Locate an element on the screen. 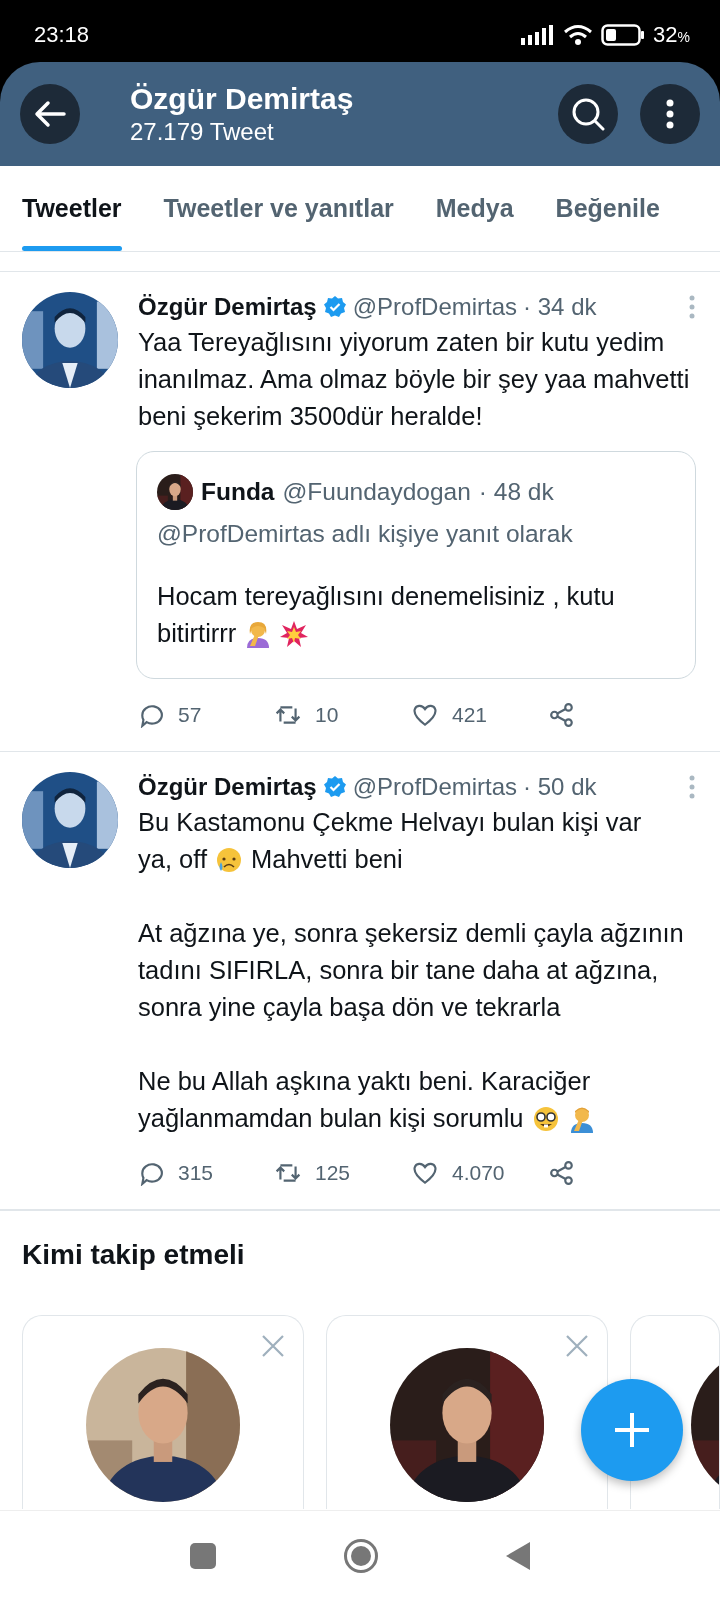  tab: Beğenile is located at coordinates (607, 208).